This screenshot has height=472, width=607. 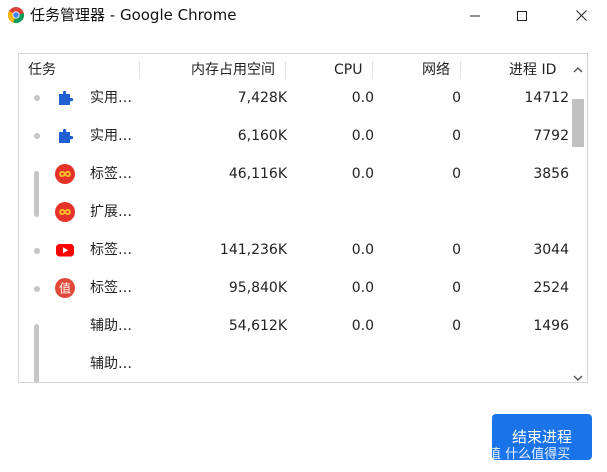 I want to click on minimize-button, so click(x=475, y=15).